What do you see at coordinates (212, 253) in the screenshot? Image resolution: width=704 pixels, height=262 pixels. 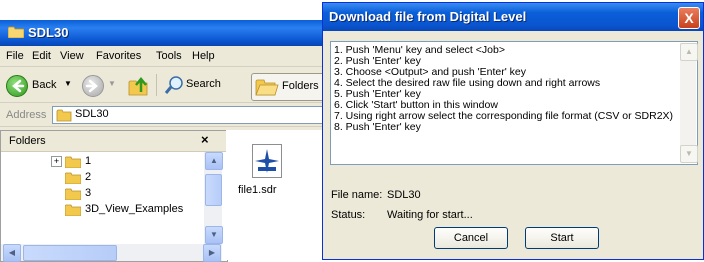 I see `scroll-right-icon: ▶` at bounding box center [212, 253].